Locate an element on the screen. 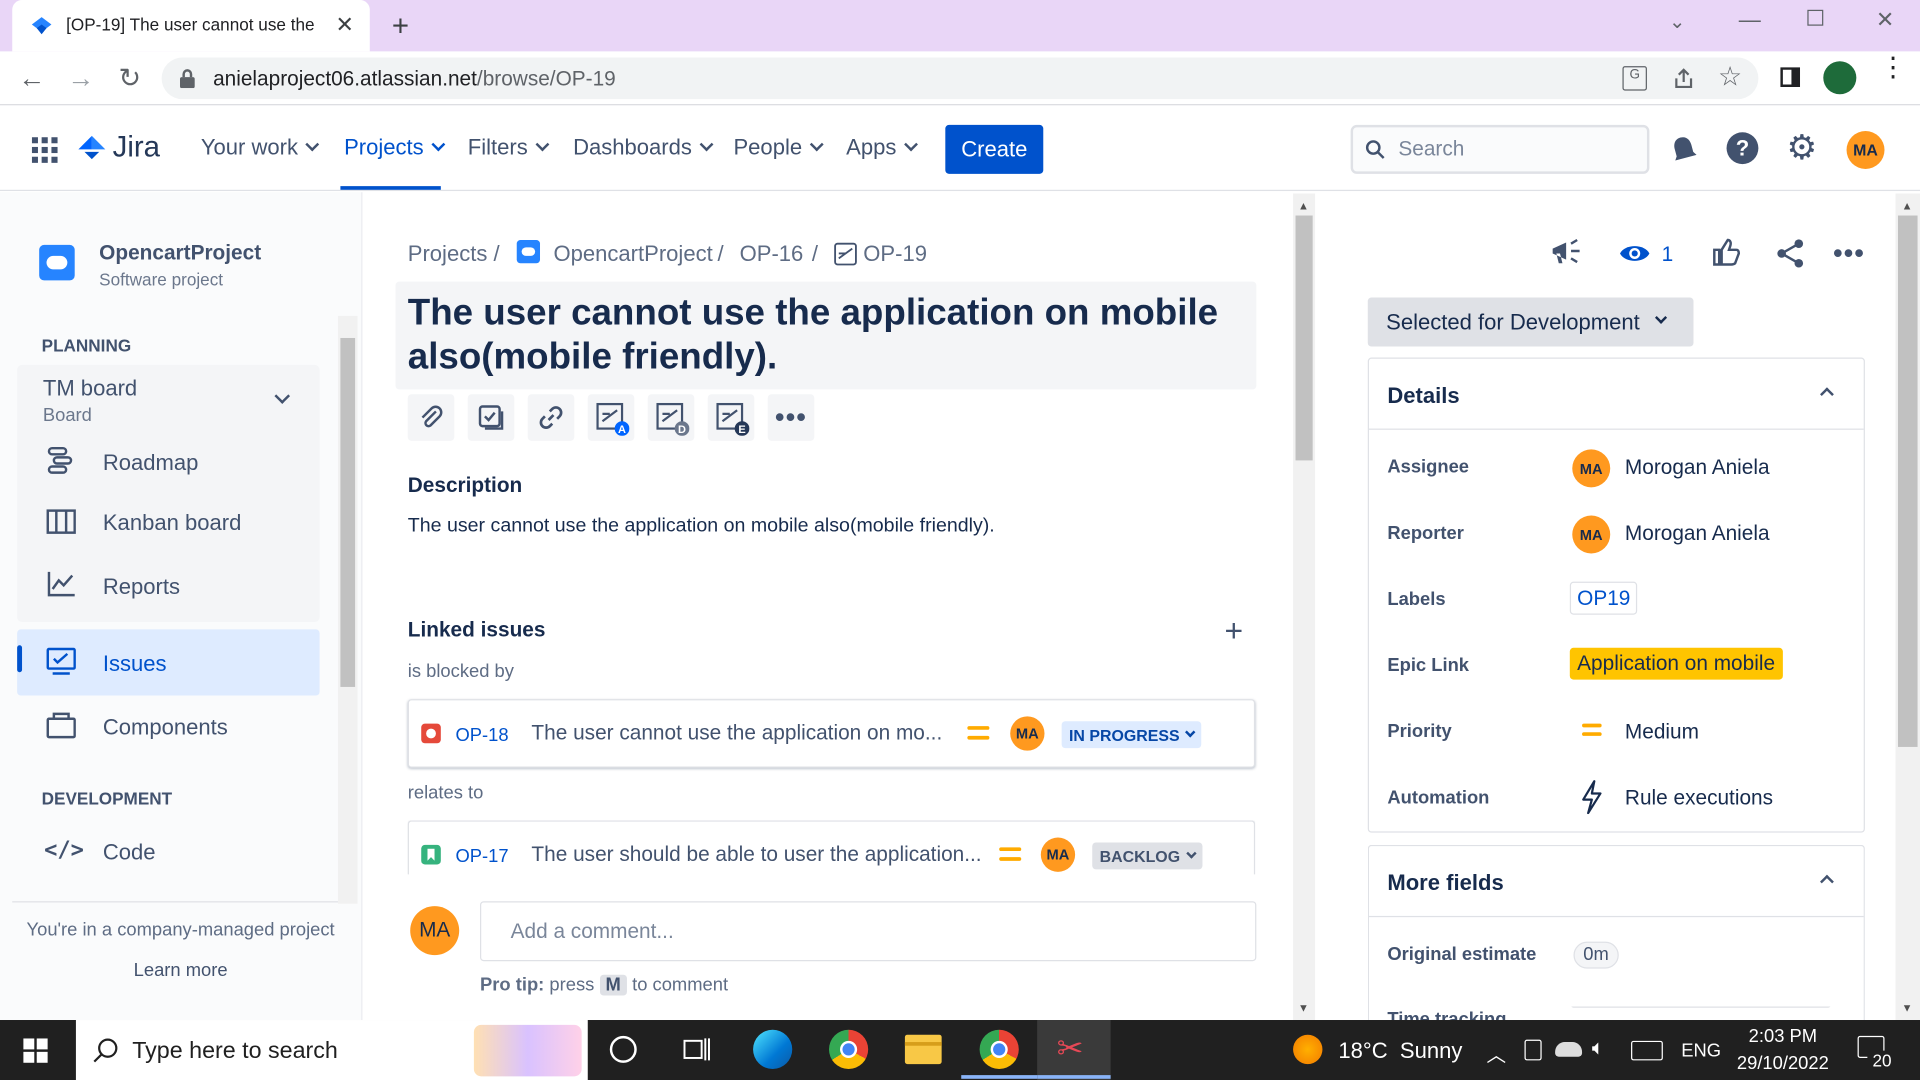 The width and height of the screenshot is (1920, 1080). status-lozenge: BACKLOG is located at coordinates (1147, 856).